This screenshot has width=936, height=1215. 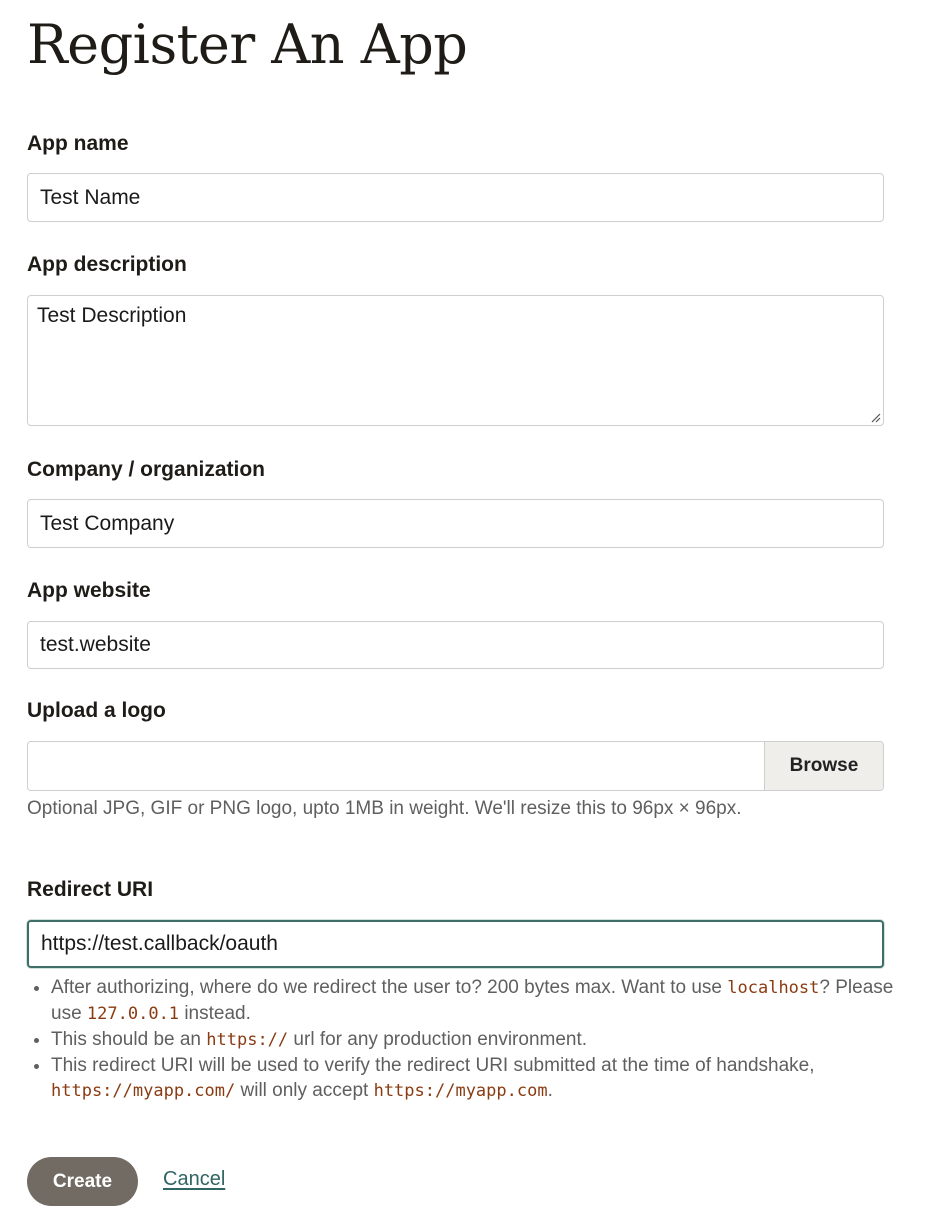 What do you see at coordinates (89, 590) in the screenshot?
I see `website-label: App website` at bounding box center [89, 590].